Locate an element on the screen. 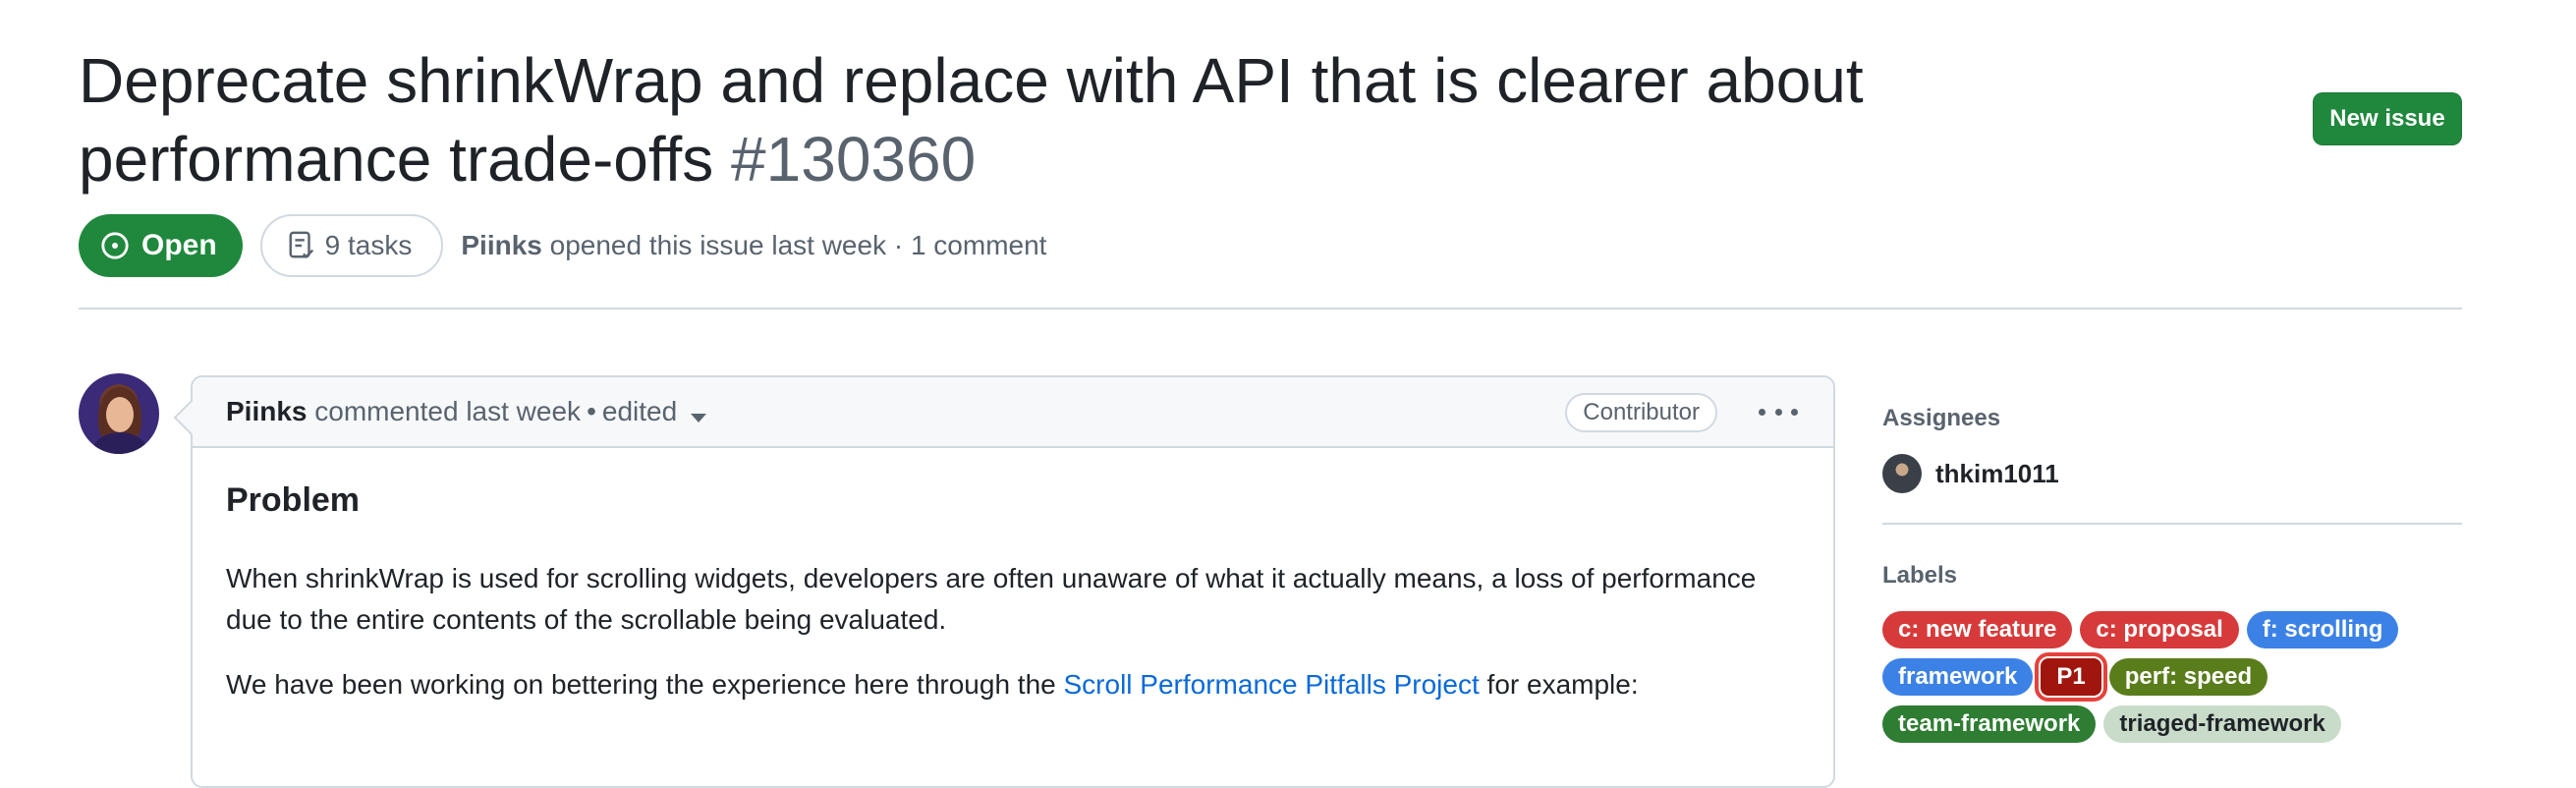 This screenshot has height=788, width=2576. comment-timestamp: commented last week is located at coordinates (447, 411).